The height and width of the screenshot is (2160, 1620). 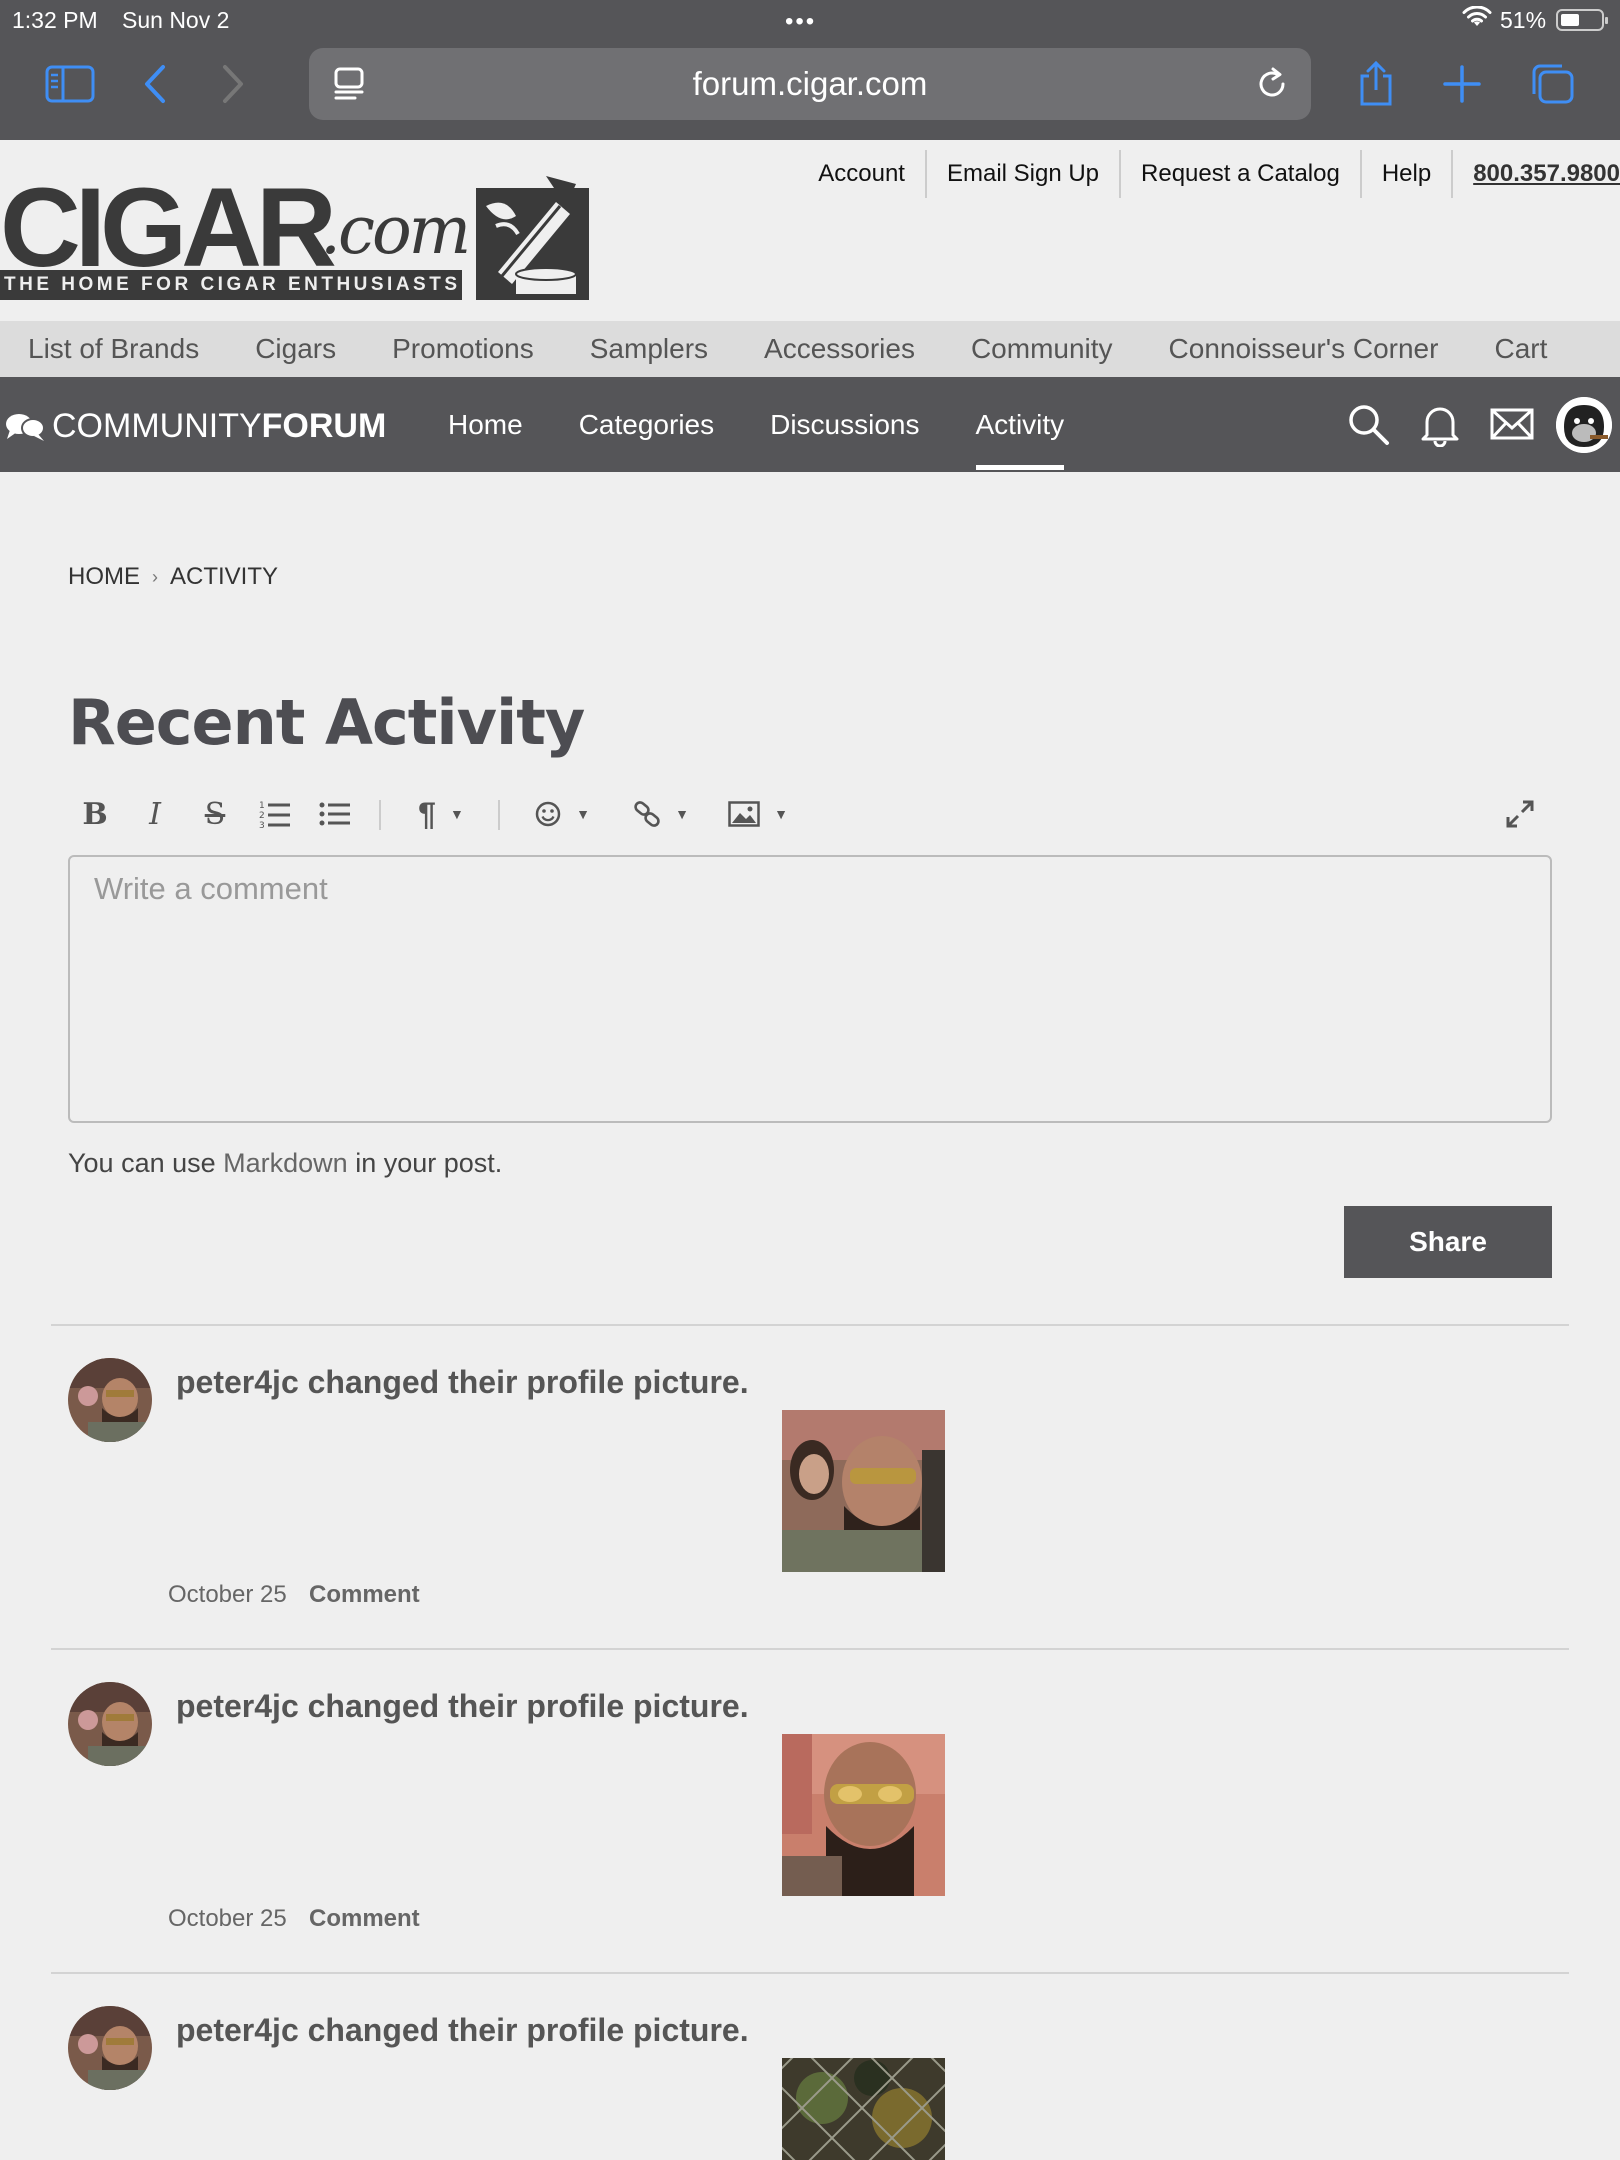 I want to click on status-date: Sun Nov 2, so click(x=176, y=20).